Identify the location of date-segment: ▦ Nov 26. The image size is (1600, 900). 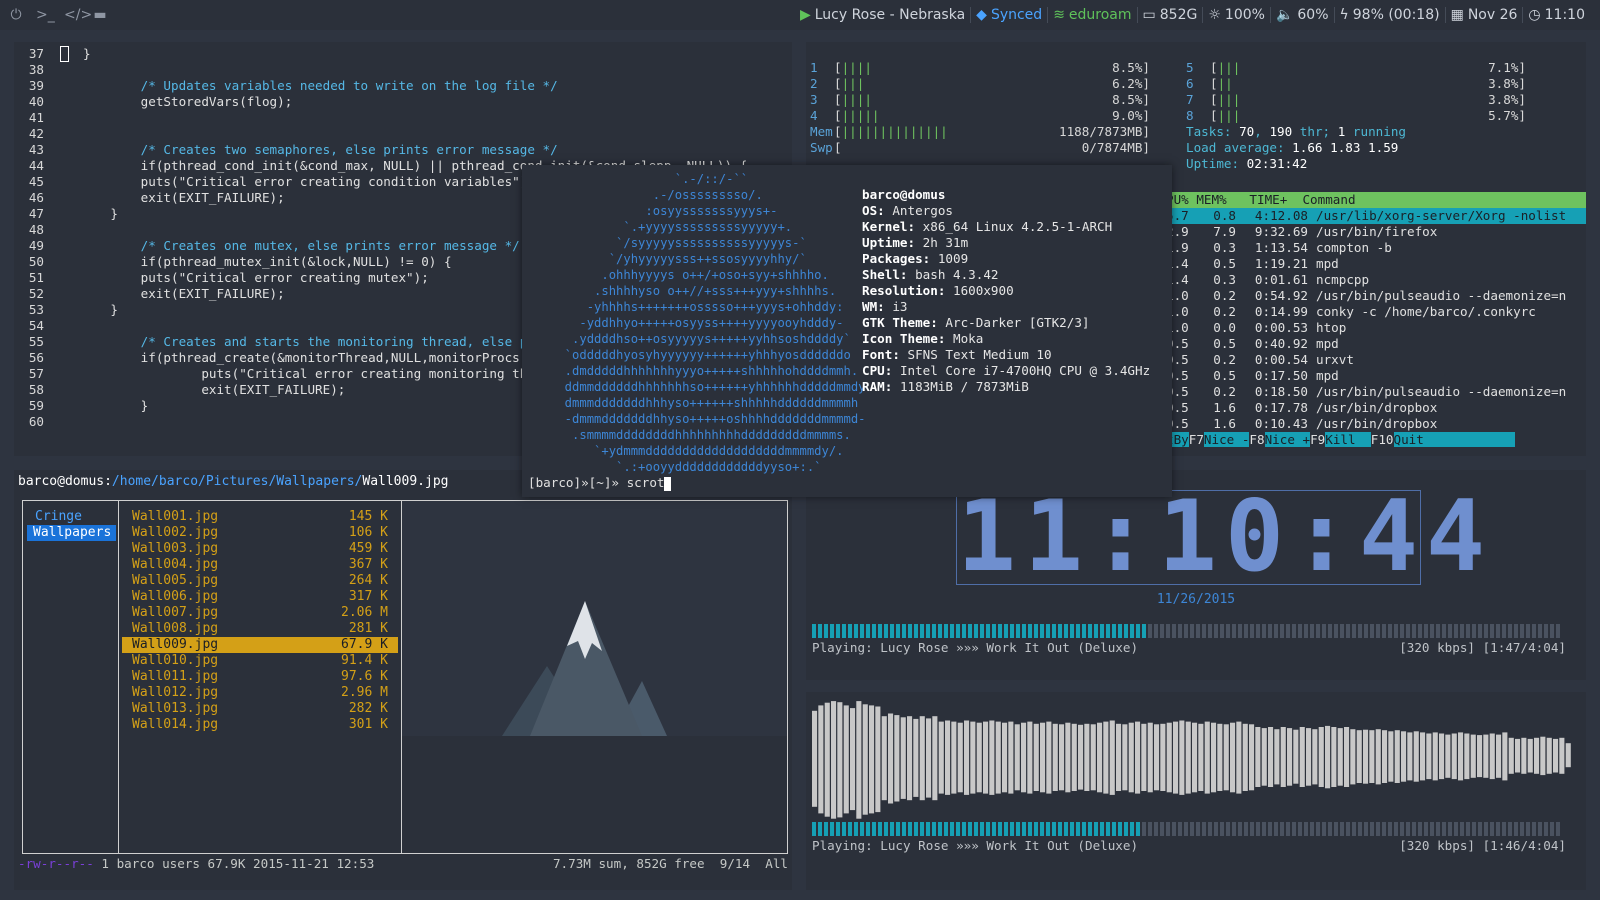
(1483, 15).